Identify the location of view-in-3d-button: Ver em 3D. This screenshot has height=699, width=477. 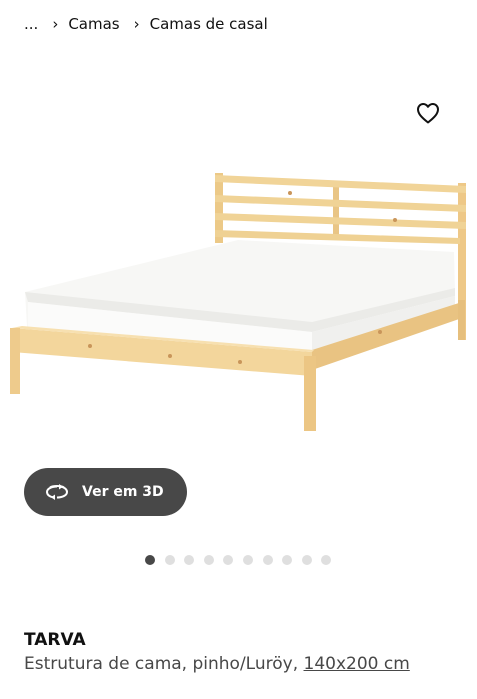
(105, 492).